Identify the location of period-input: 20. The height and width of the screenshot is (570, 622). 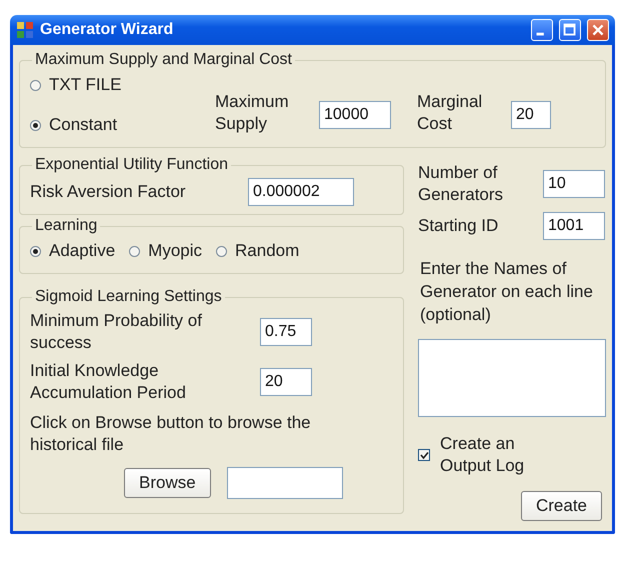
(286, 382).